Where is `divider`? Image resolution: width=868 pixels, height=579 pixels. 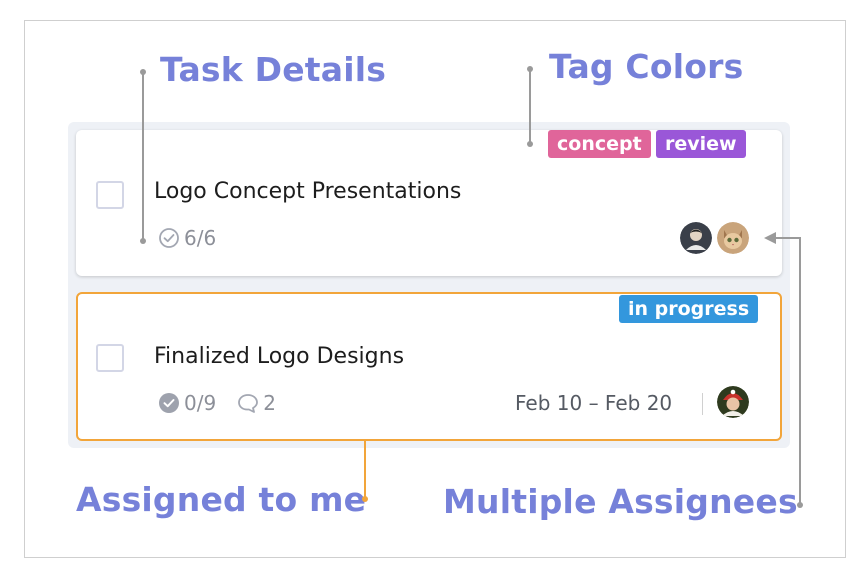
divider is located at coordinates (702, 404).